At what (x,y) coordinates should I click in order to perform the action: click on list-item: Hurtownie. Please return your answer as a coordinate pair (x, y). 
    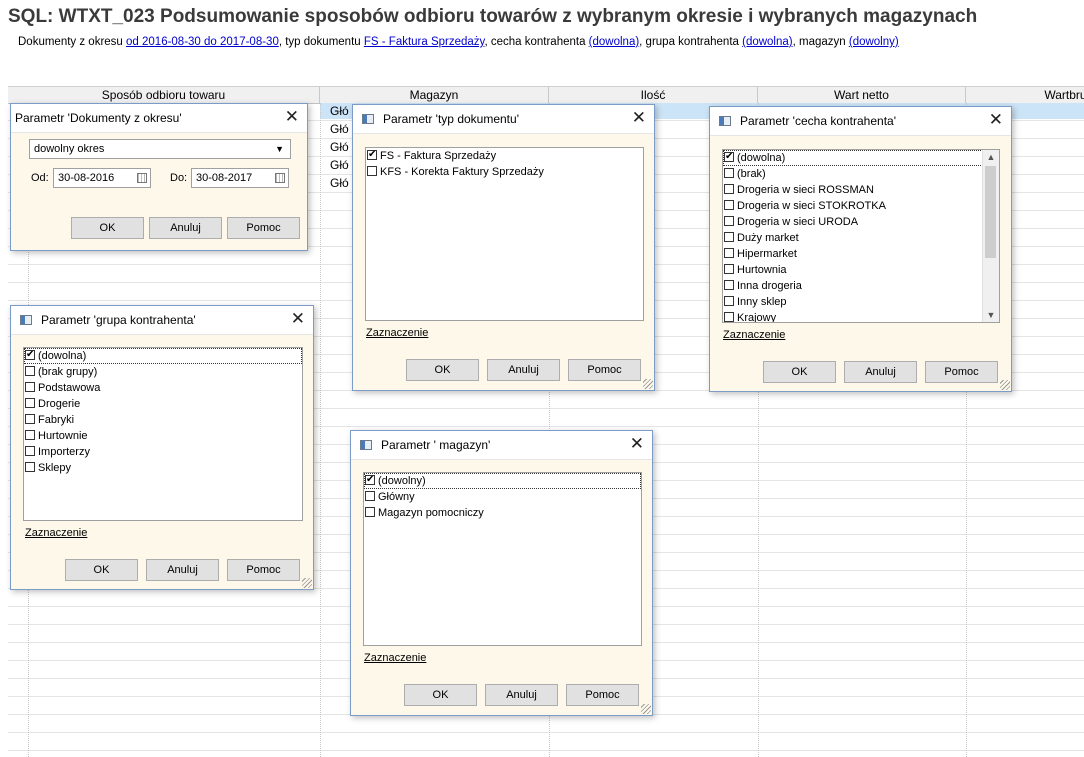
    Looking at the image, I should click on (163, 436).